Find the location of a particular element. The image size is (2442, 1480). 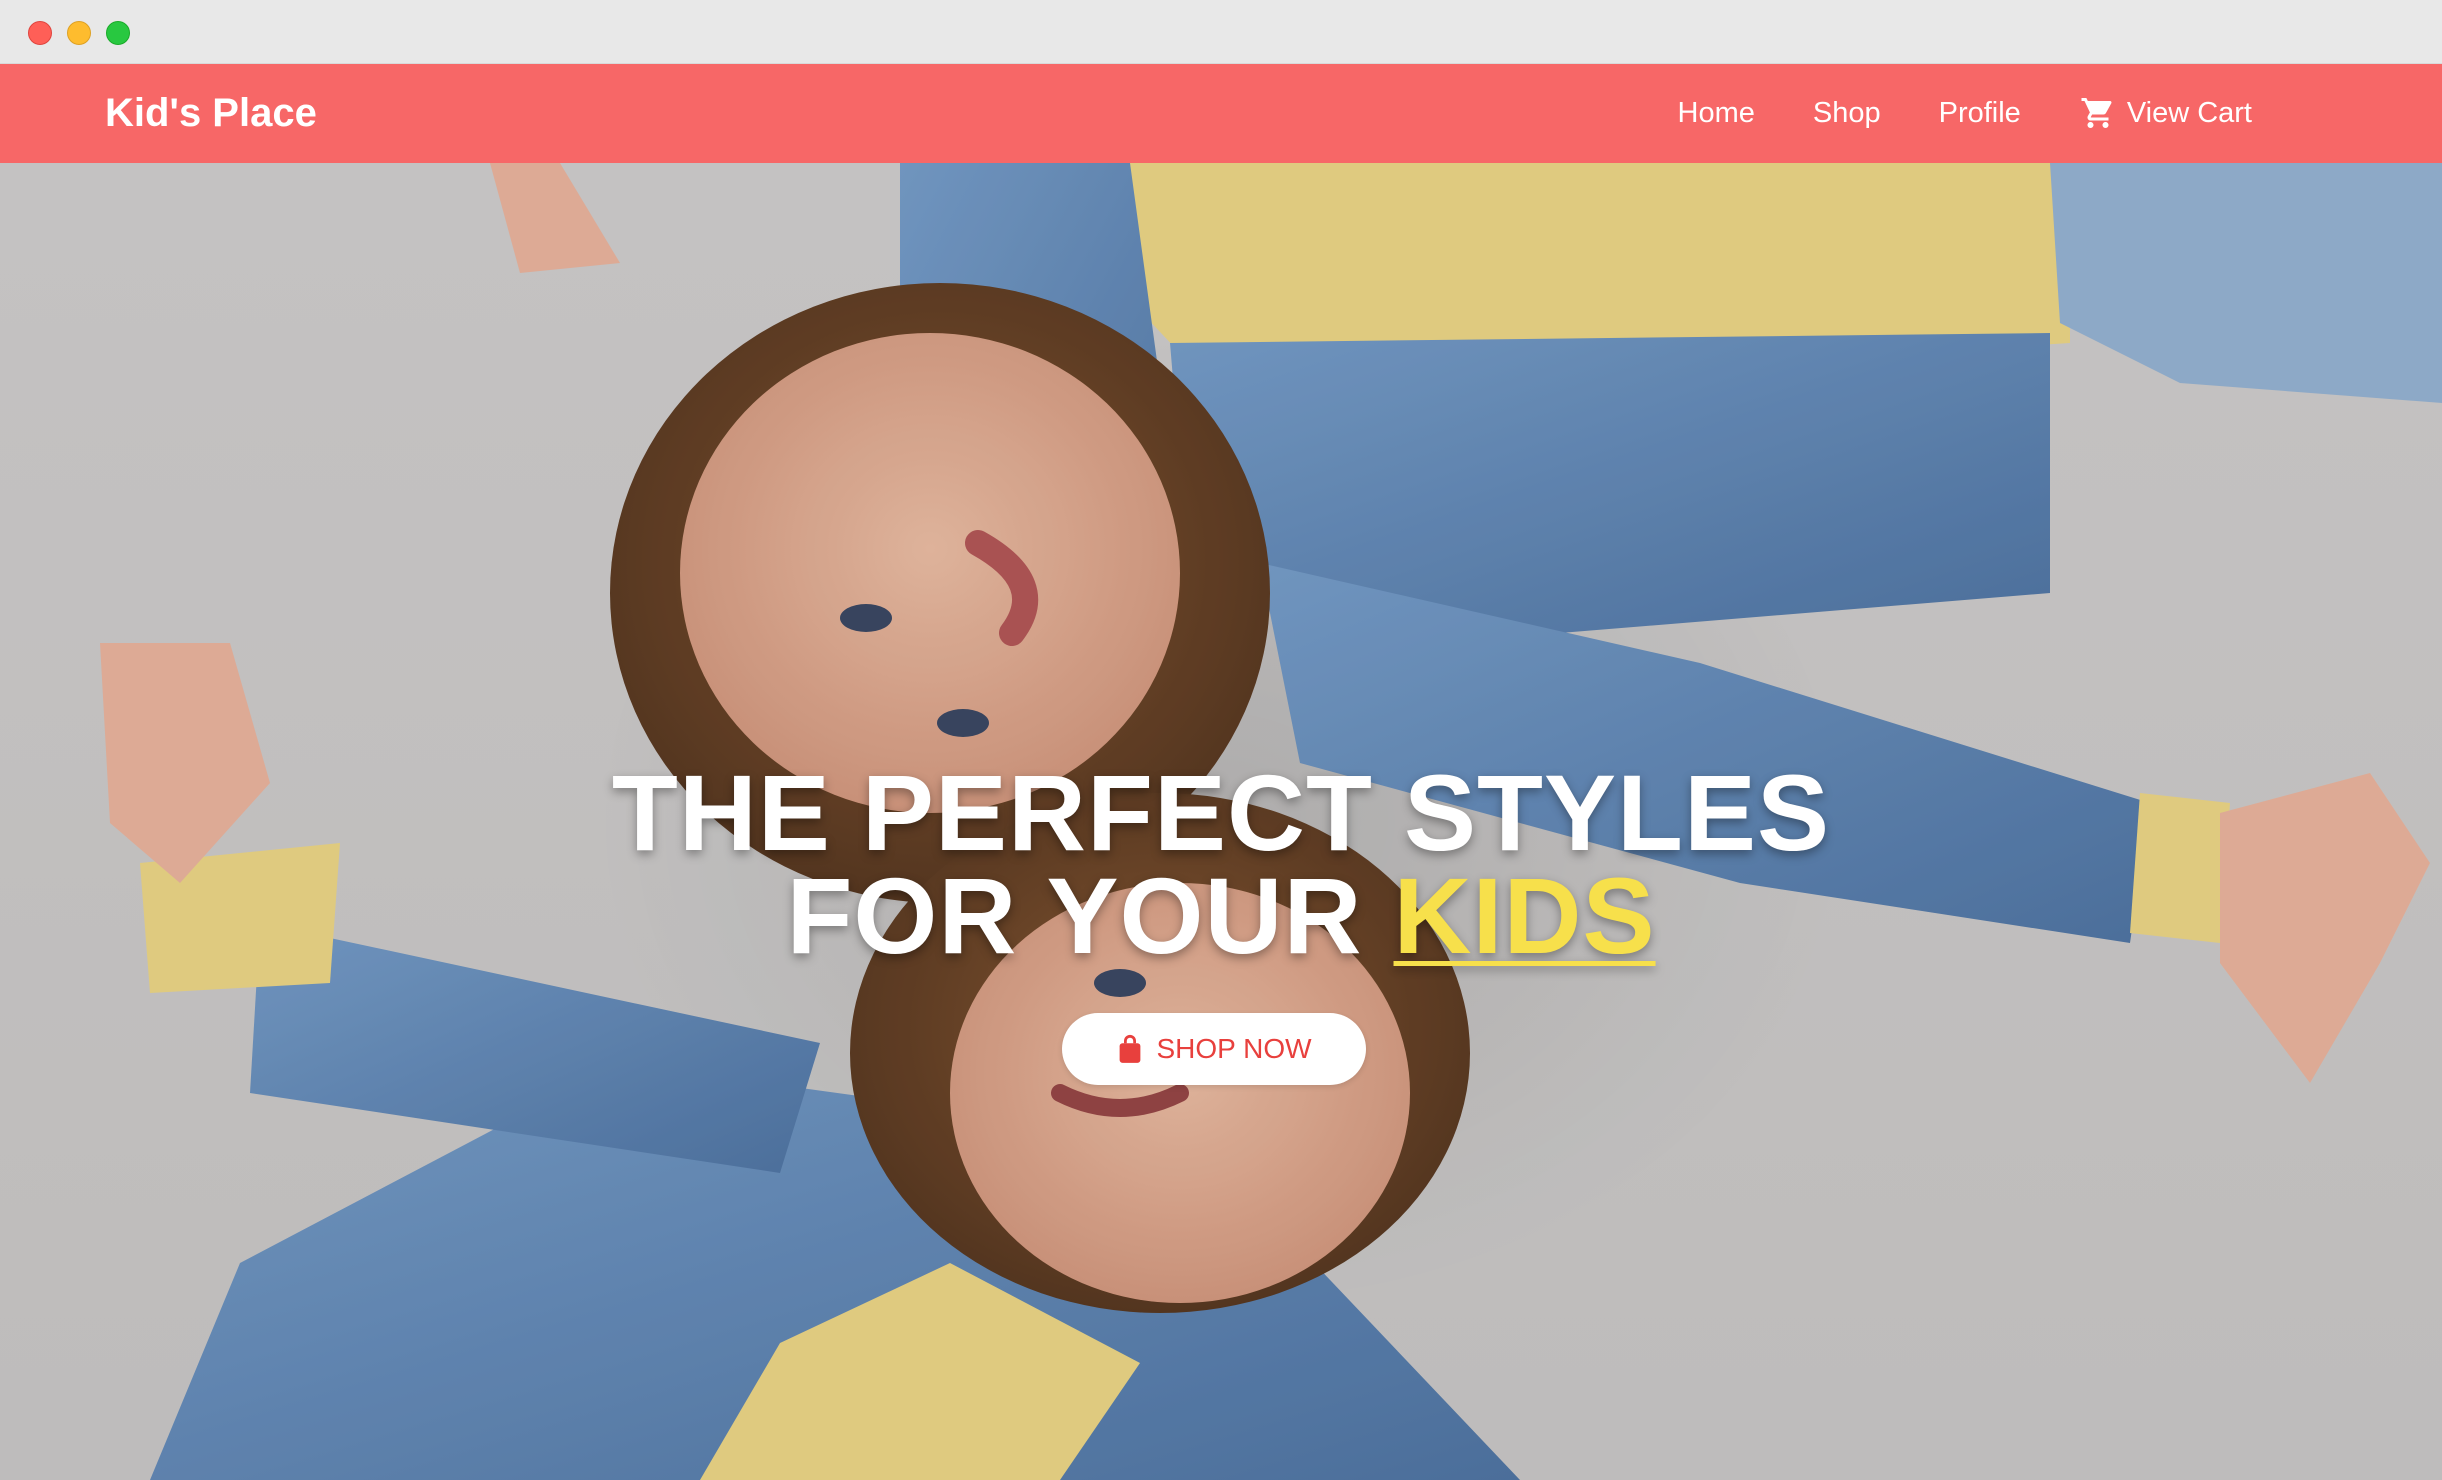

shop-now-button: SHOP NOW is located at coordinates (1214, 1049).